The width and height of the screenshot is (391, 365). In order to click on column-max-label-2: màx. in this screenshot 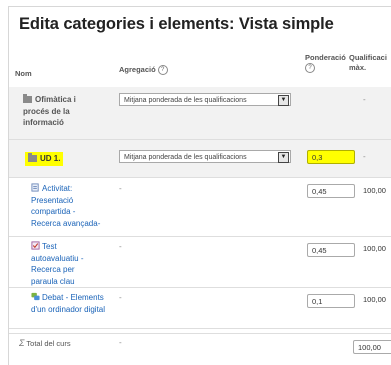, I will do `click(358, 67)`.